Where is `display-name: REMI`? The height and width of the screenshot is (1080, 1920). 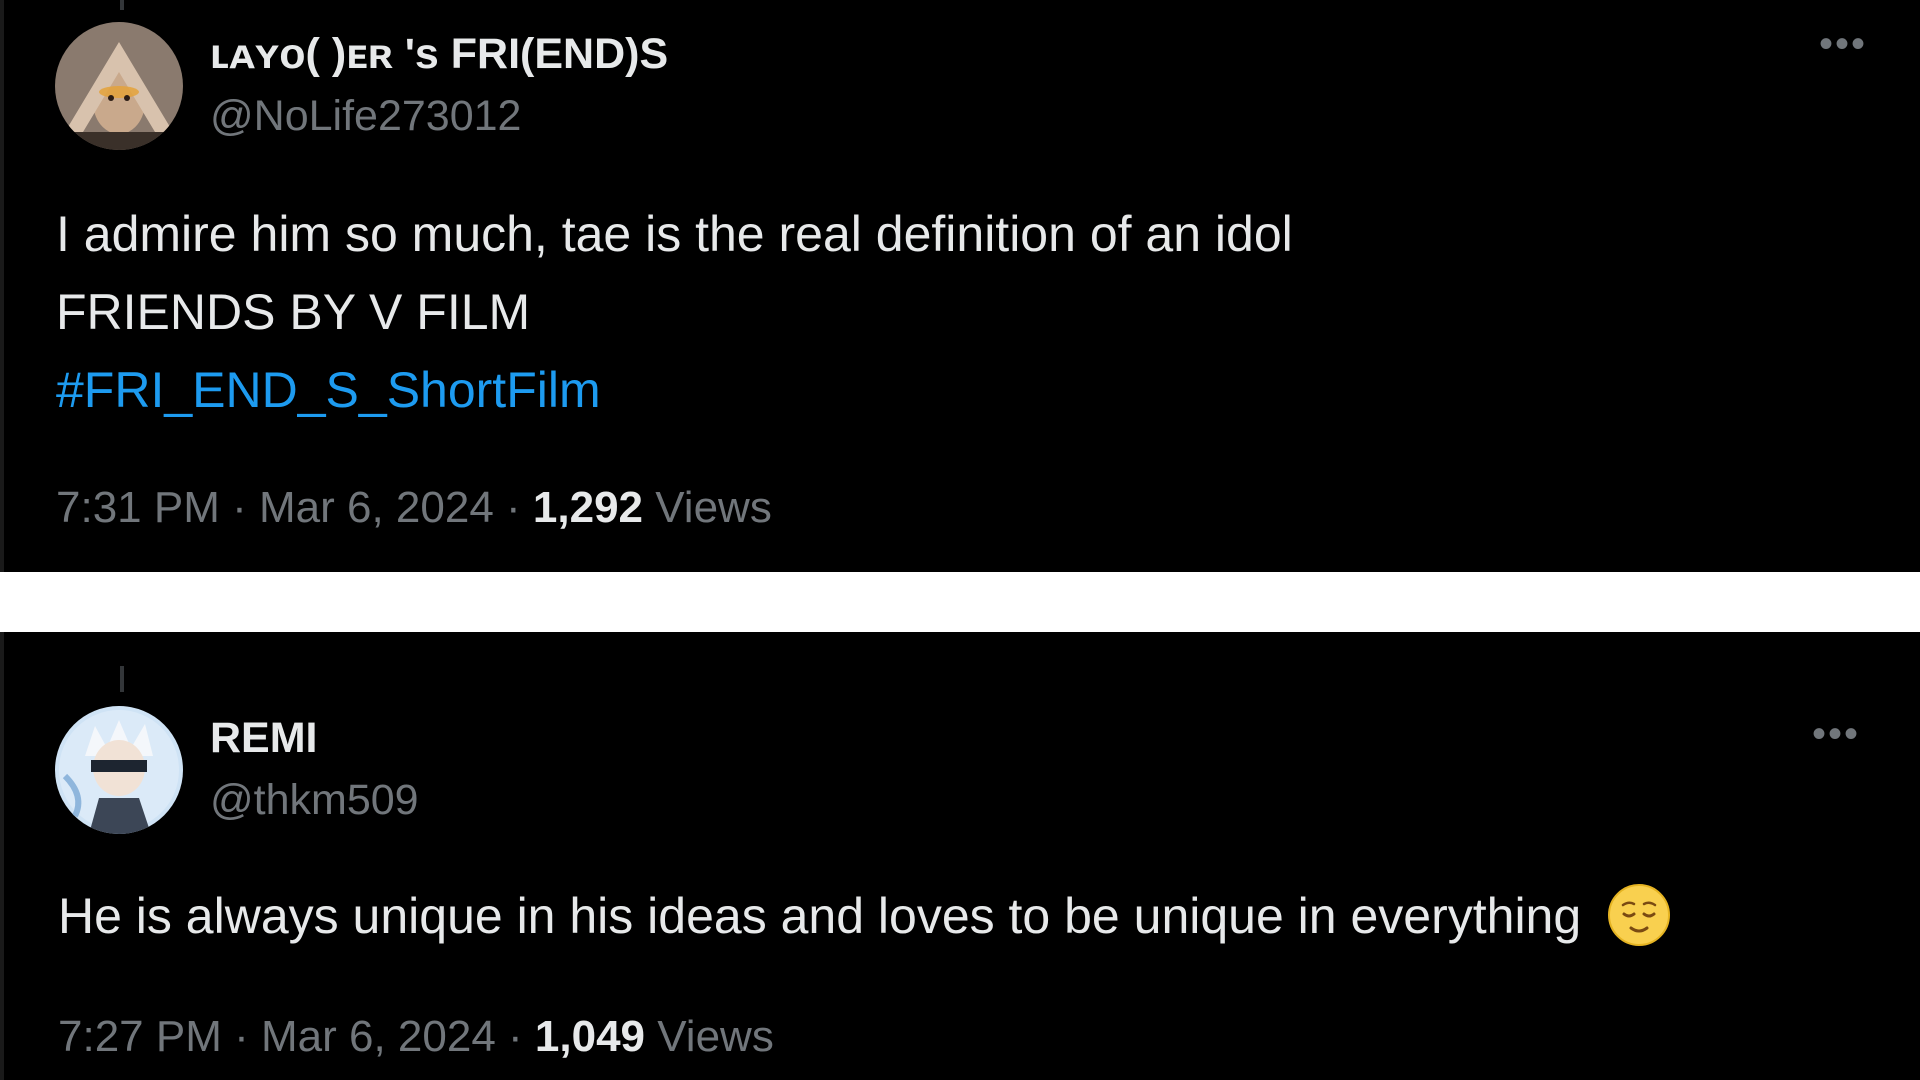
display-name: REMI is located at coordinates (264, 738).